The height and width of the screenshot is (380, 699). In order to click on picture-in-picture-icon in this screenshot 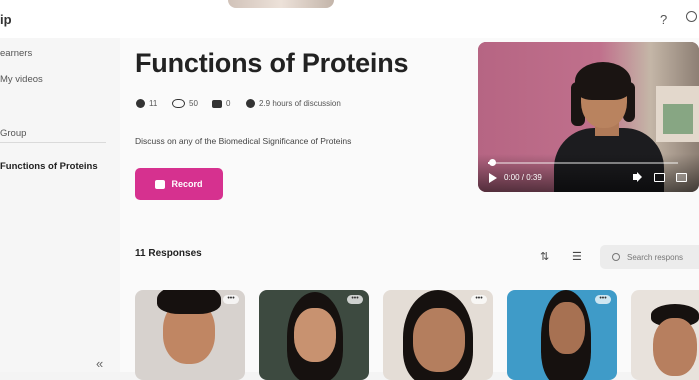, I will do `click(659, 177)`.